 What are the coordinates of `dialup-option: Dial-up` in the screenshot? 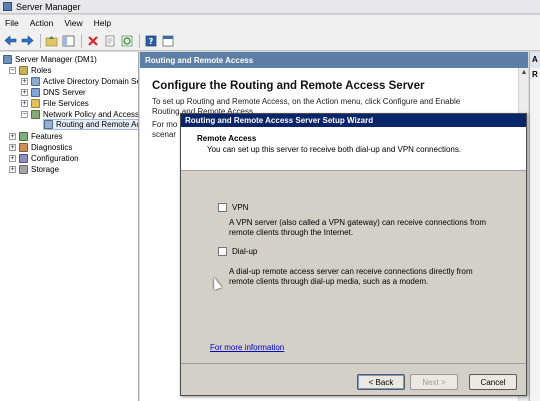 It's located at (237, 251).